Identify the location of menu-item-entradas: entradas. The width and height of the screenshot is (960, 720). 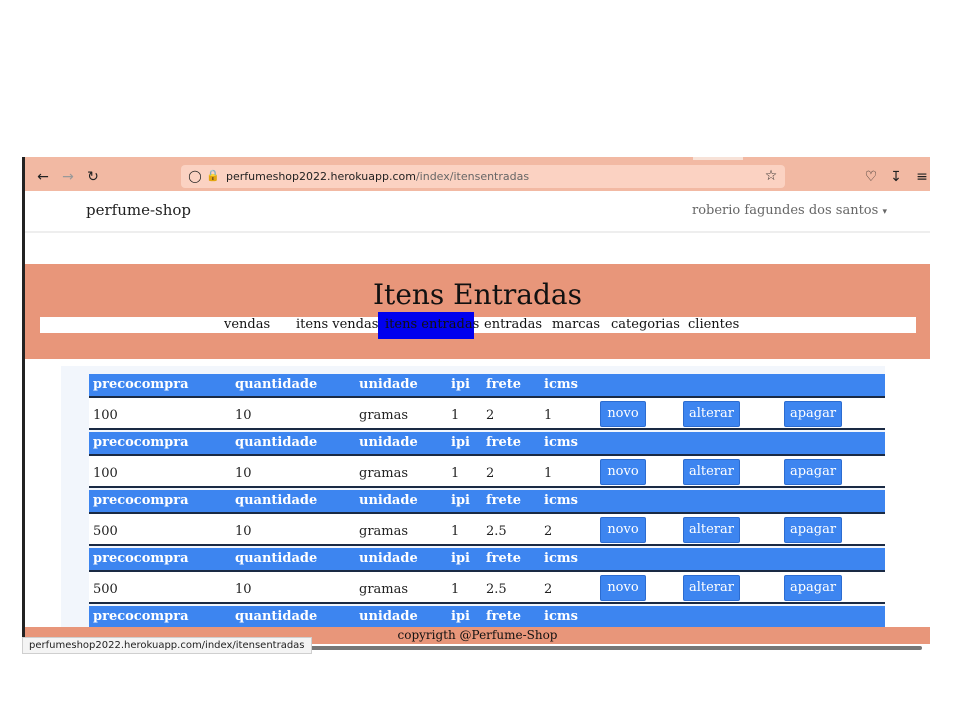
(513, 325).